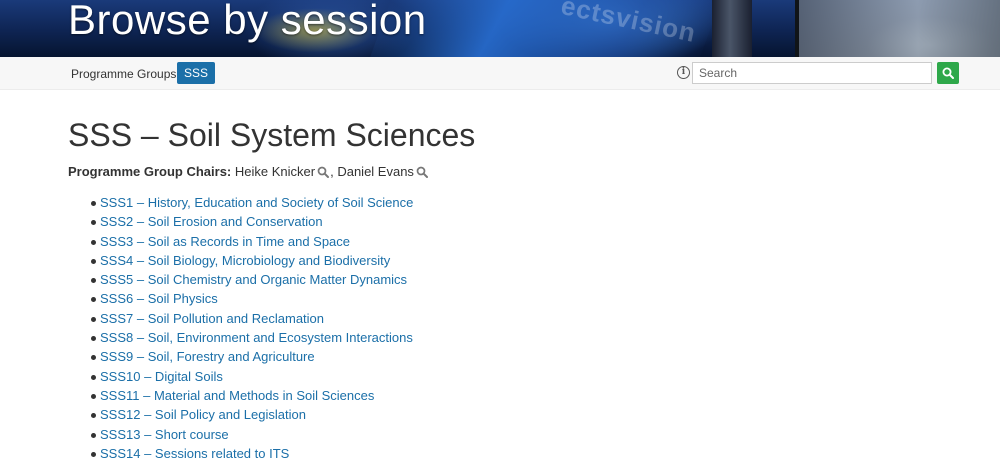 The image size is (1000, 468). Describe the element at coordinates (196, 73) in the screenshot. I see `programme-group-sss-button: SSS` at that location.